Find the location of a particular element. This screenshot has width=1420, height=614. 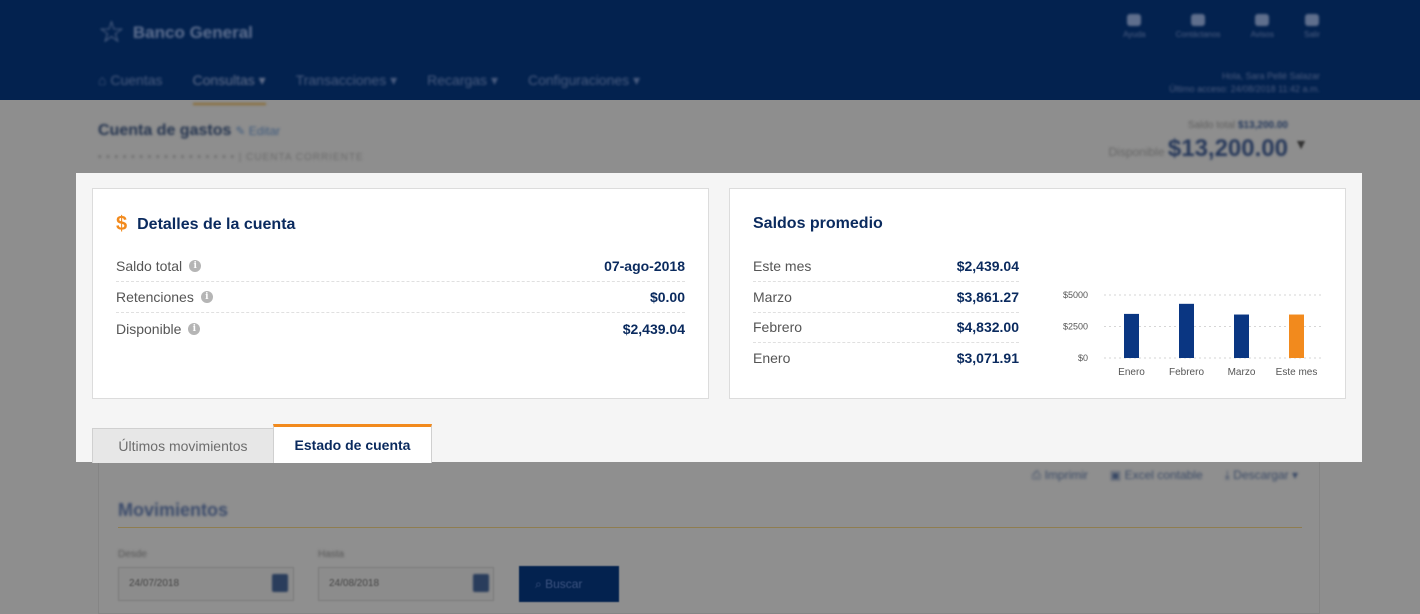

chart-x-tick-label: Febrero is located at coordinates (1186, 372).